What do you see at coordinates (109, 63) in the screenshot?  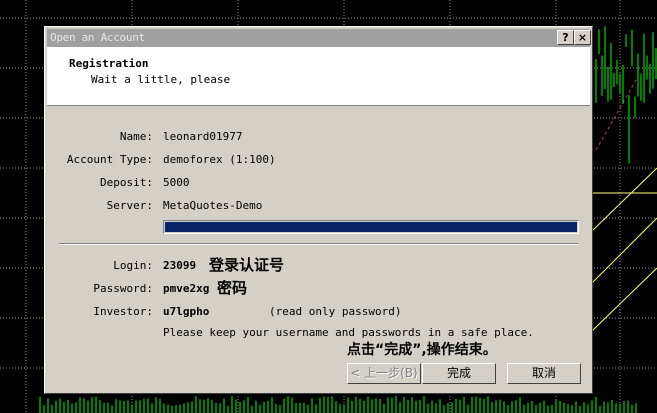 I see `header-title: Registration` at bounding box center [109, 63].